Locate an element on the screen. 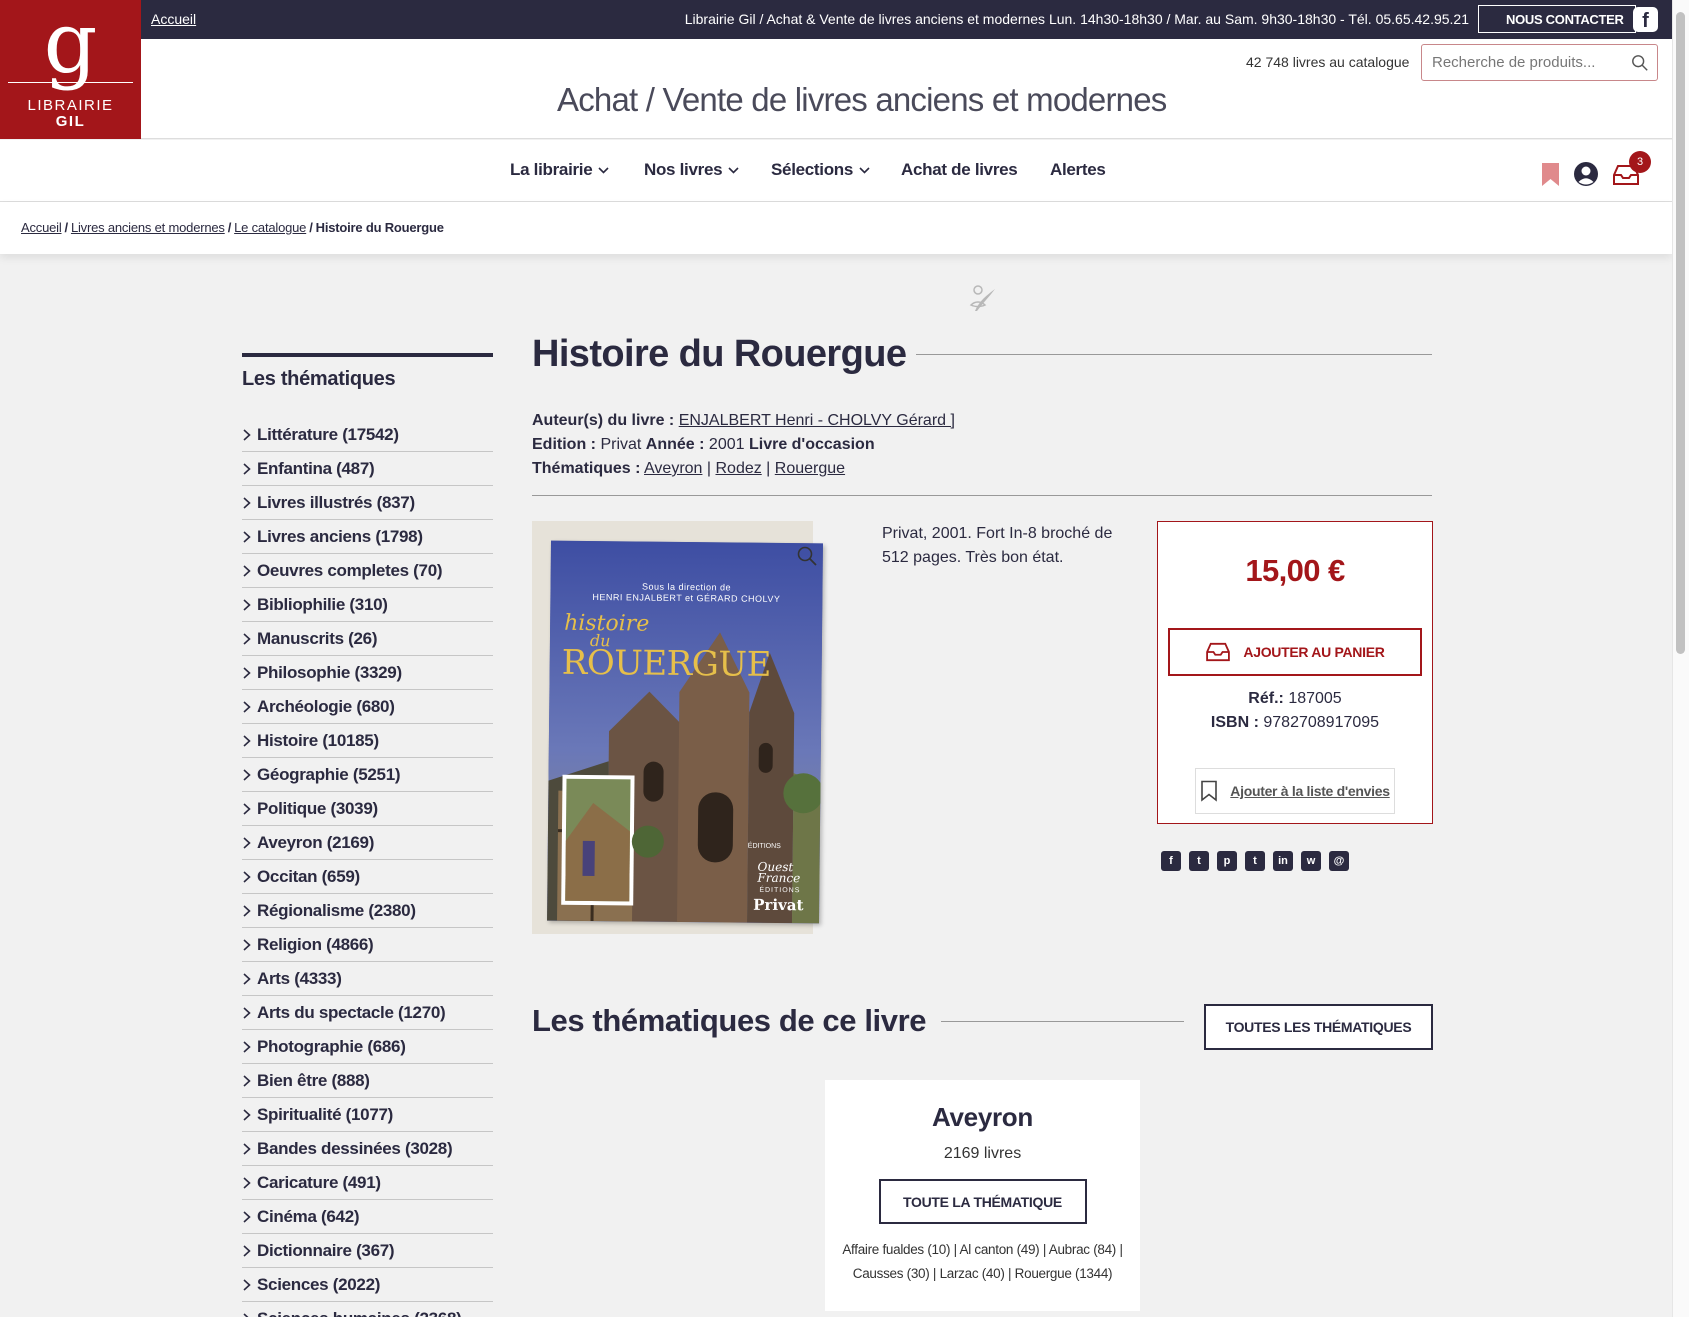  nav-achat-de-livres: Achat de livres is located at coordinates (959, 170).